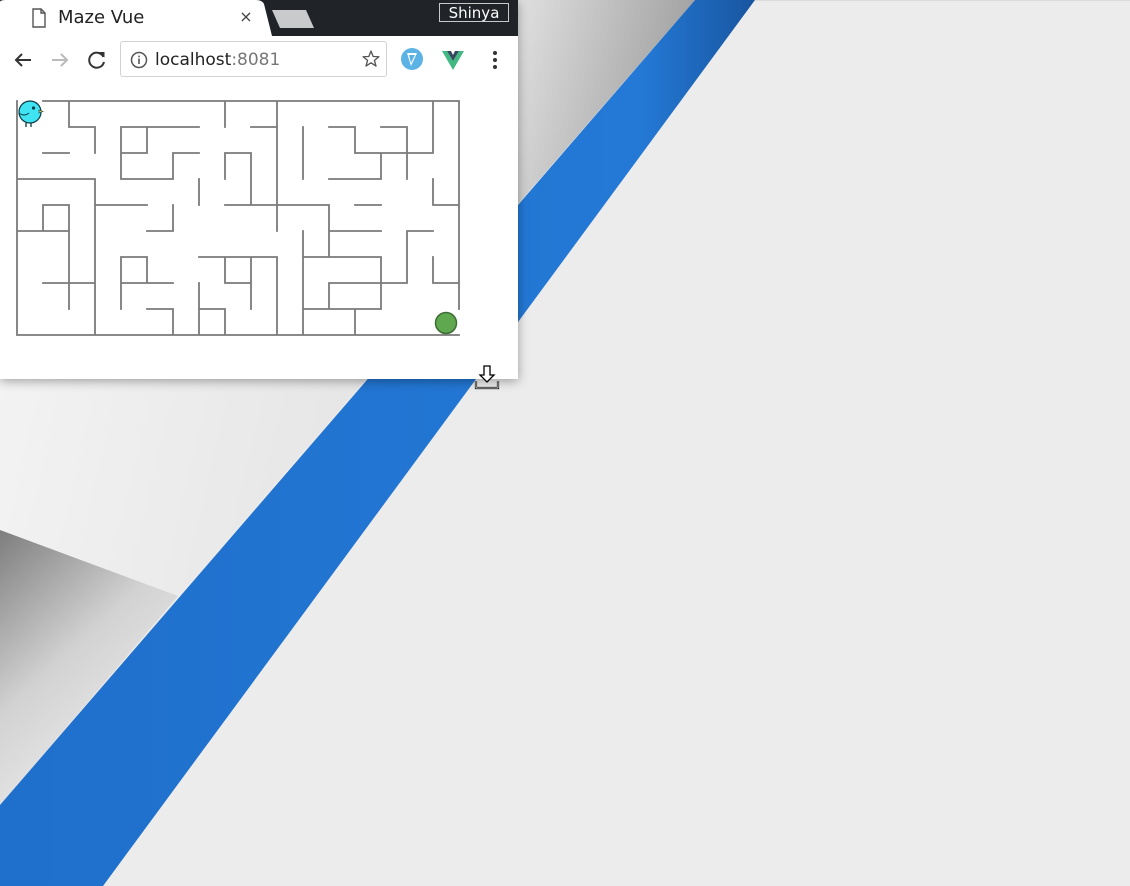  I want to click on tab-strip: Maze Vue × Shinya, so click(259, 18).